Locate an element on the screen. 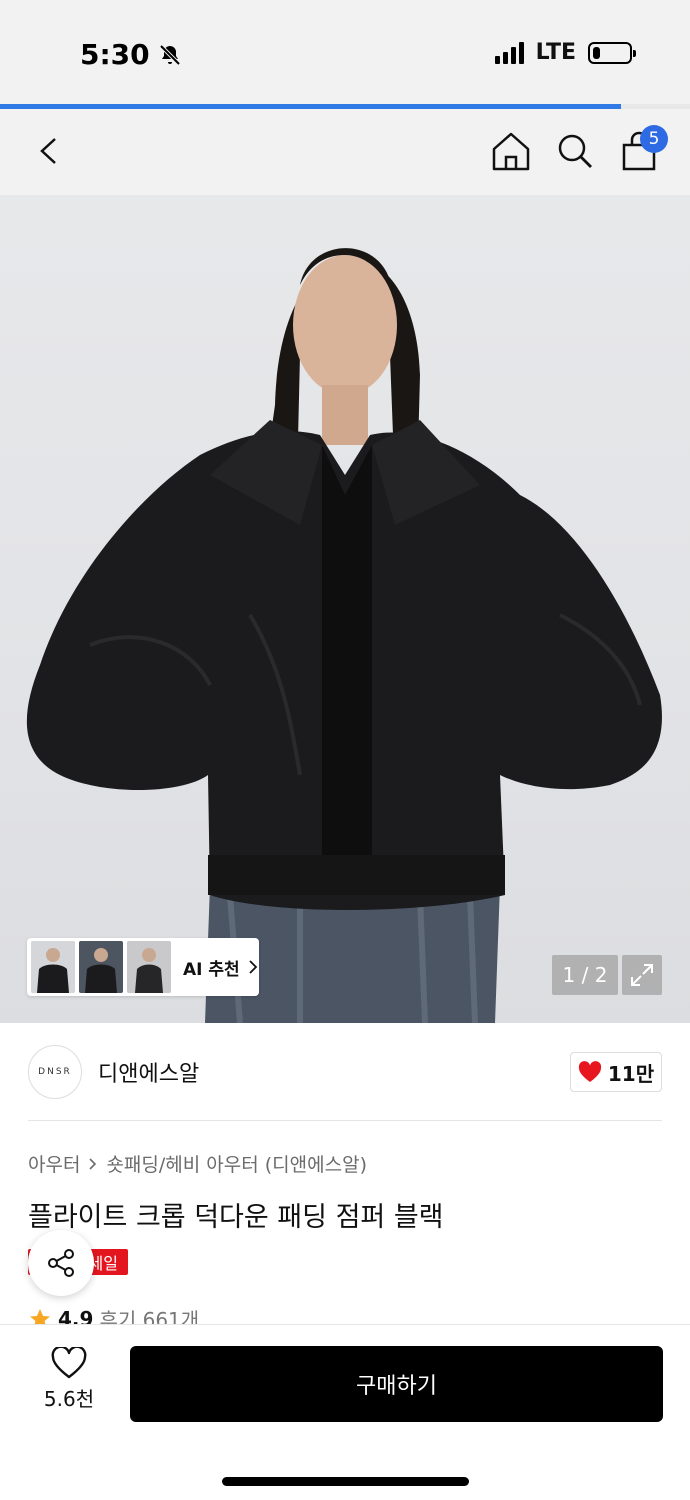 This screenshot has height=1500, width=690. breadcrumb: 아우터 숏패딩/헤비 아우터 (디앤에스알) is located at coordinates (197, 1163).